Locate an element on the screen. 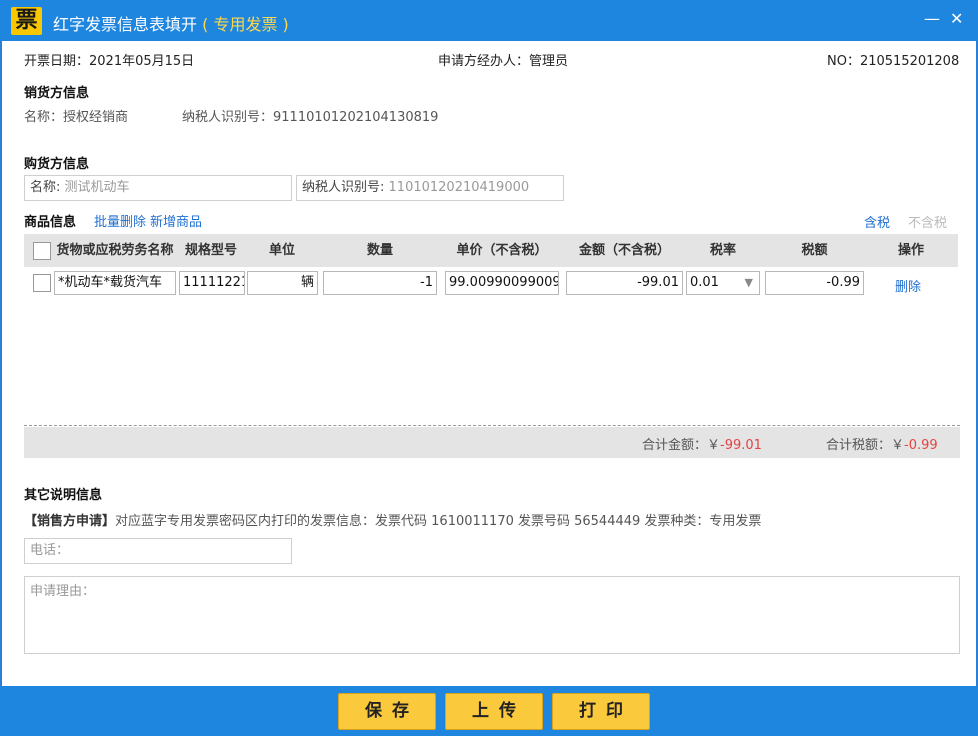 This screenshot has width=978, height=736. total-amount-label: 合计金额：￥ is located at coordinates (681, 445).